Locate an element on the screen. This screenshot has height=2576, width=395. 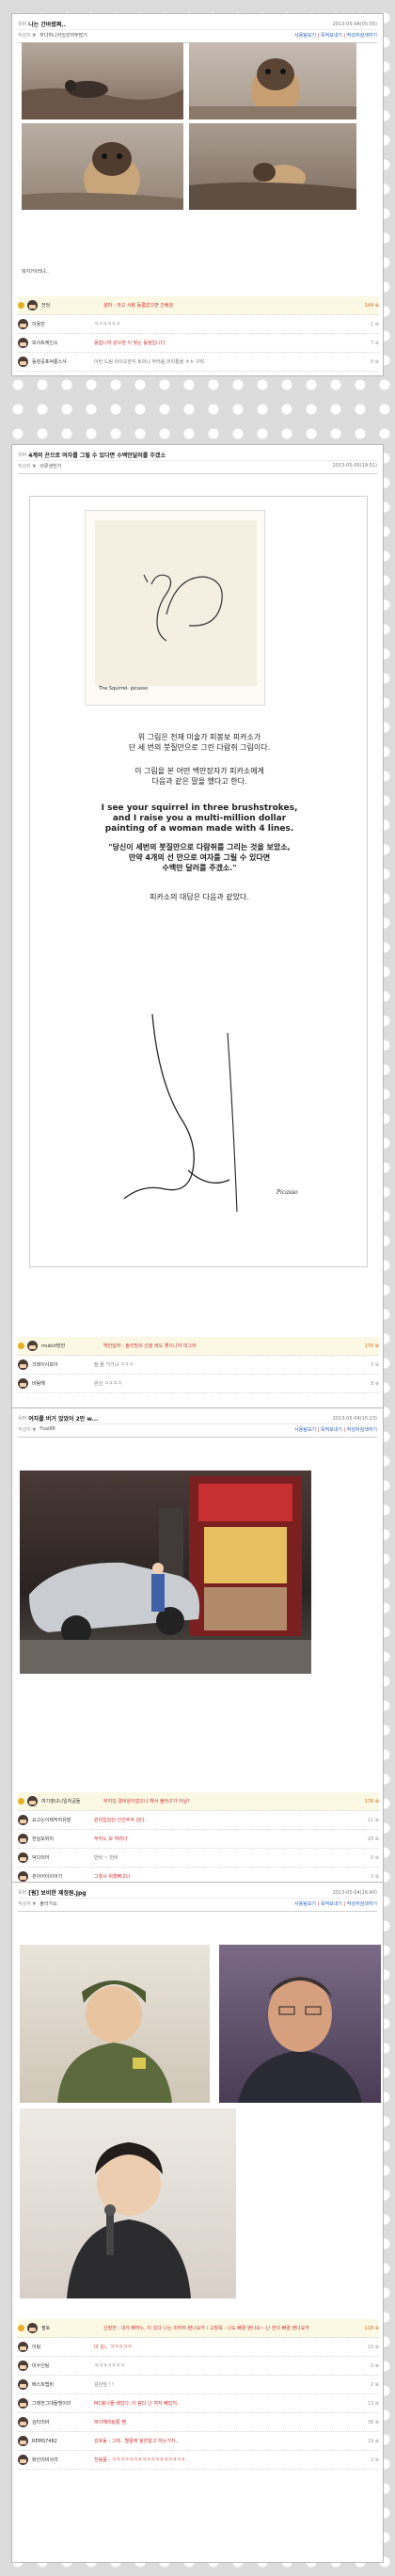
comment-author: 덕다의어 is located at coordinates (63, 1857).